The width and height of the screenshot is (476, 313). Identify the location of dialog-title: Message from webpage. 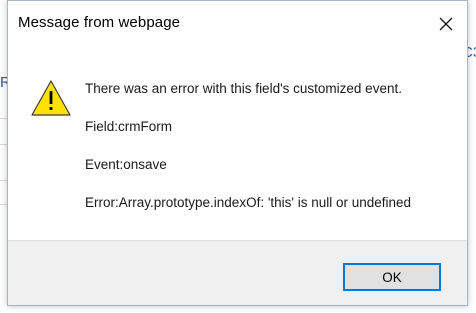
(99, 22).